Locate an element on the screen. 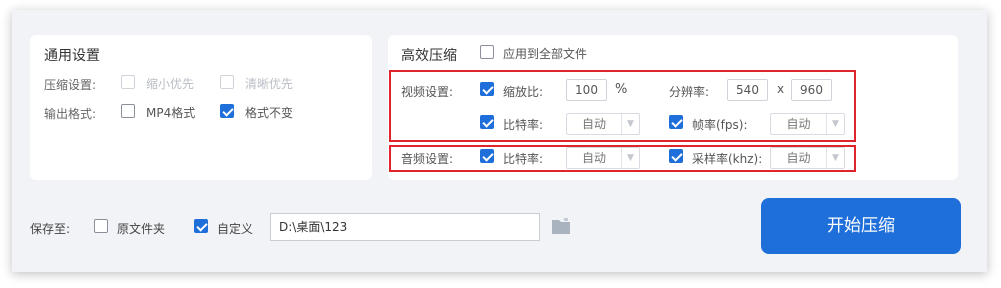 The width and height of the screenshot is (1001, 288). samplerate-select: 自动 ▼ is located at coordinates (807, 158).